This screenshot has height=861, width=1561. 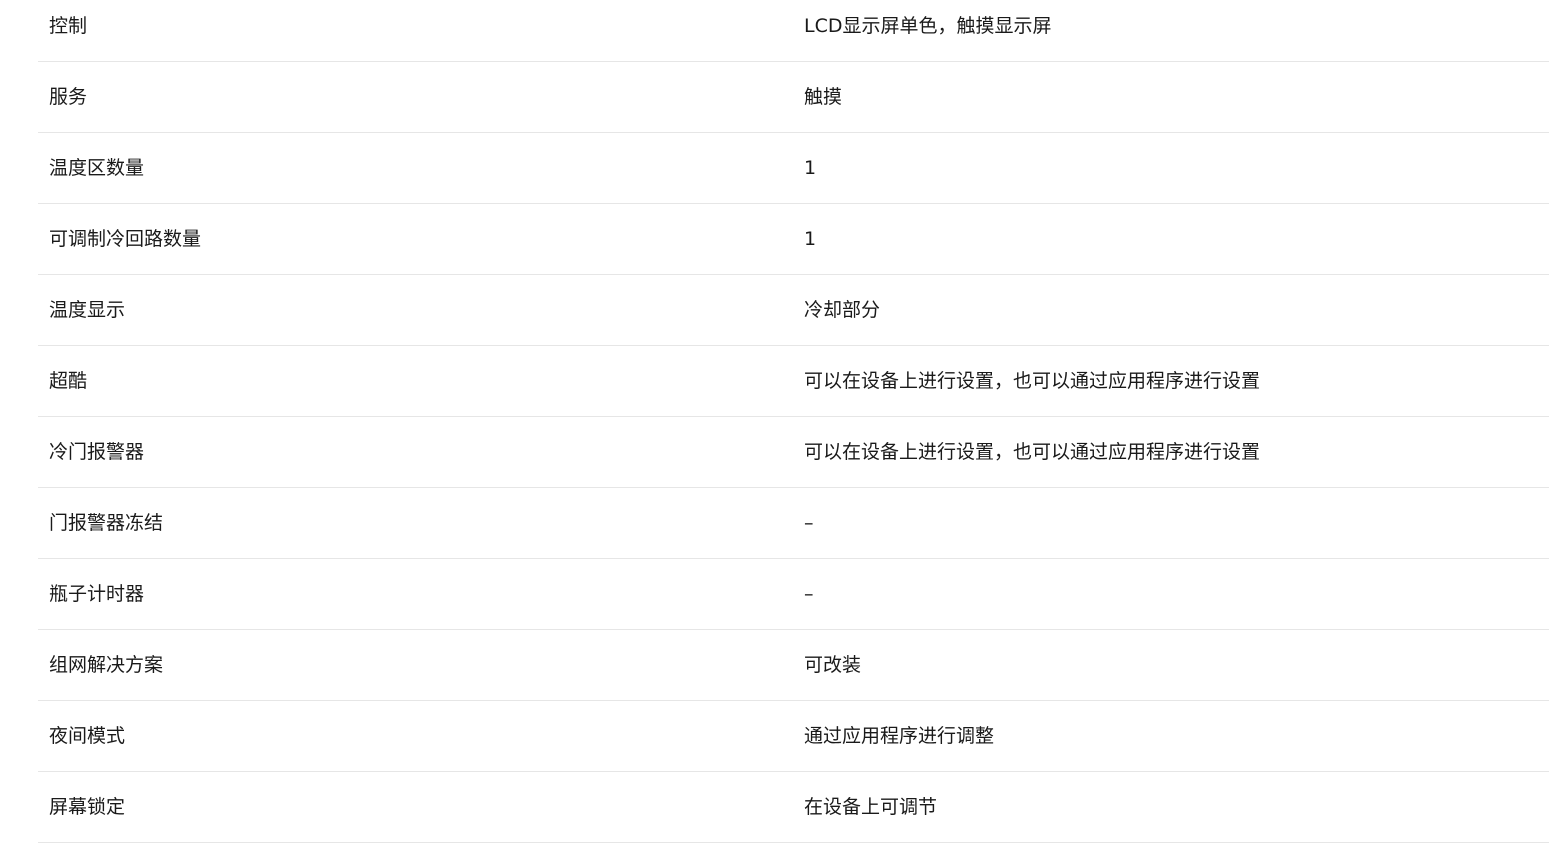 What do you see at coordinates (793, 168) in the screenshot?
I see `spec-row-temperature-zones: 温度区数量 1` at bounding box center [793, 168].